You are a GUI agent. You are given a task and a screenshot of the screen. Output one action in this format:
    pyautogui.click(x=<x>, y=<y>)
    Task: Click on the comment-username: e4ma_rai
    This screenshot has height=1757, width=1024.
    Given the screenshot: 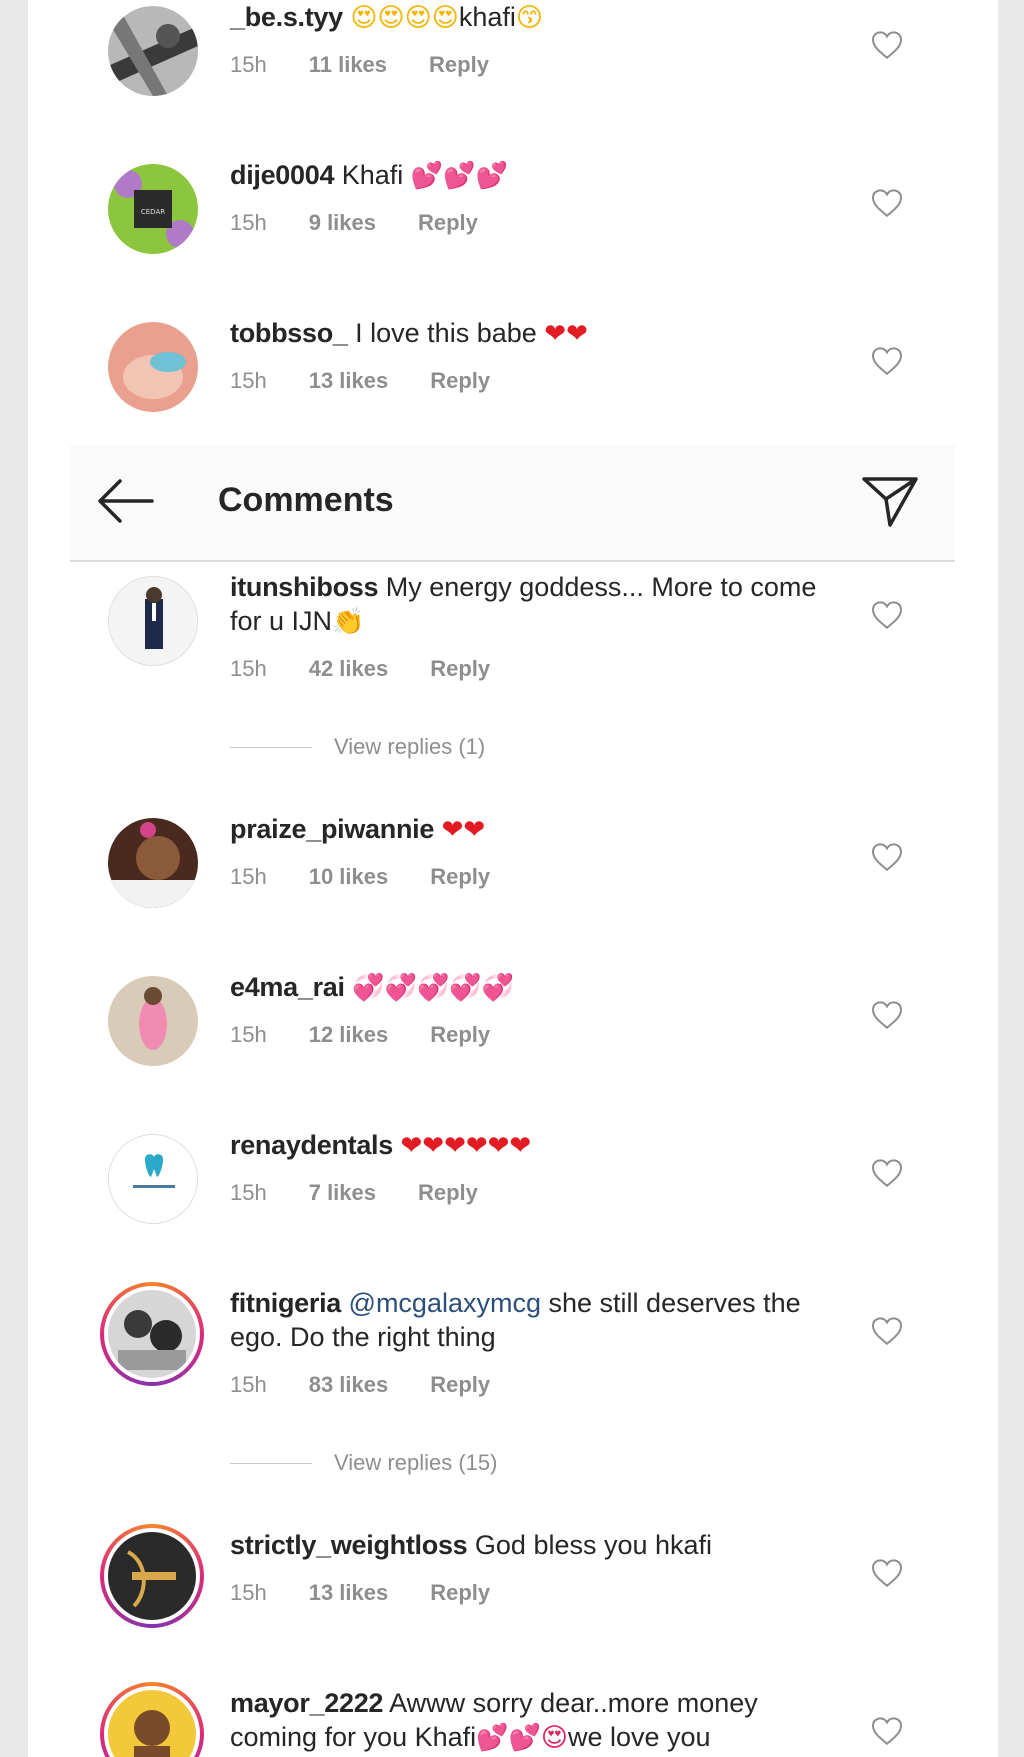 What is the action you would take?
    pyautogui.click(x=287, y=987)
    